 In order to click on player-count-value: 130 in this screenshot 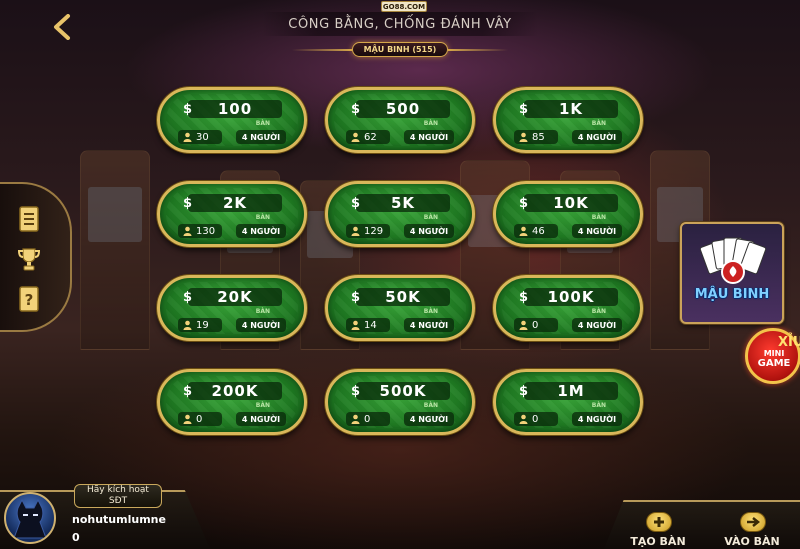, I will do `click(206, 231)`.